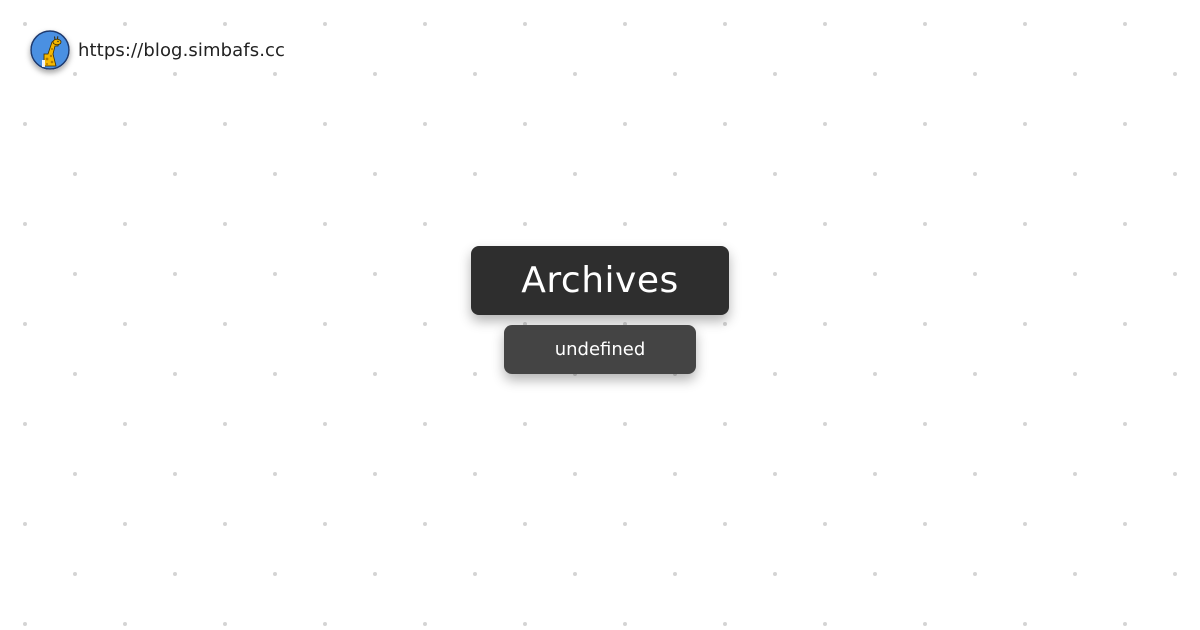  I want to click on page-title: Archives, so click(600, 280).